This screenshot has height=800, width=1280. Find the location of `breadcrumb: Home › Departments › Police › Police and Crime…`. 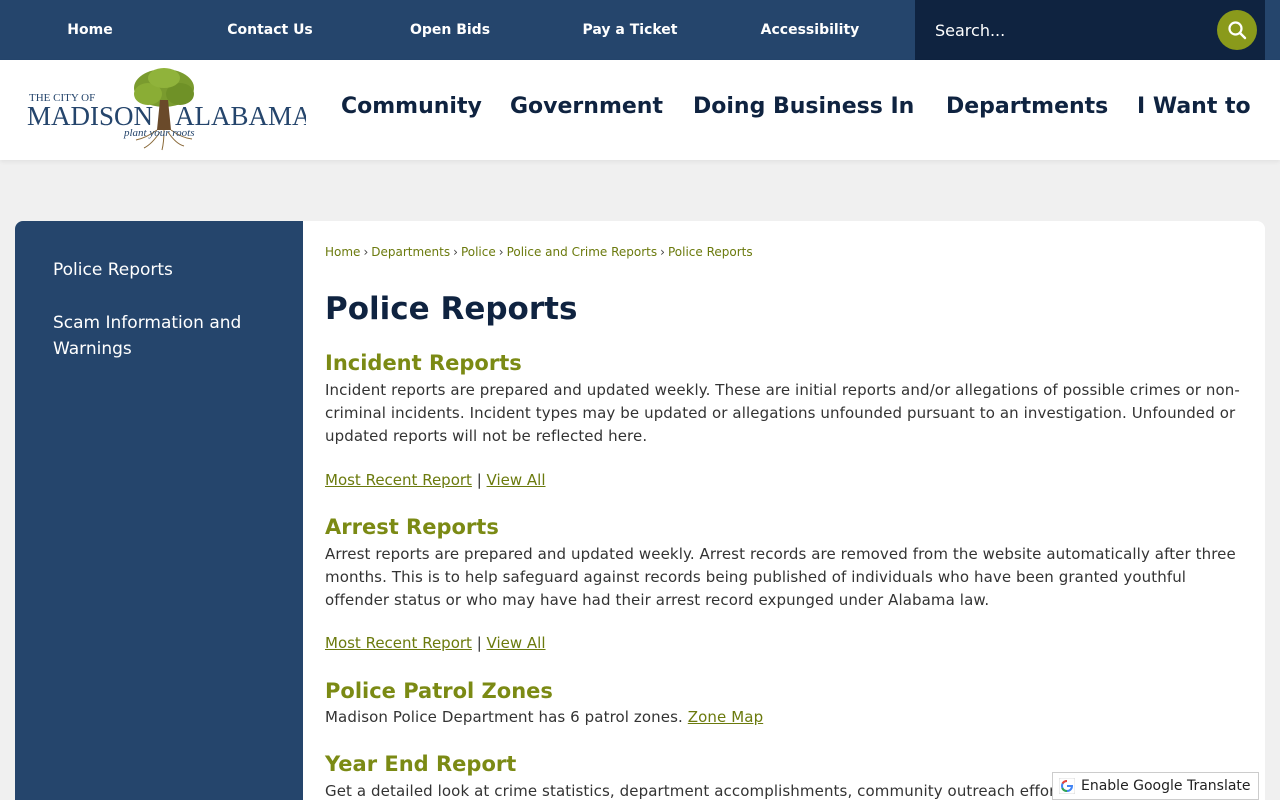

breadcrumb: Home › Departments › Police › Police and Crime… is located at coordinates (539, 252).